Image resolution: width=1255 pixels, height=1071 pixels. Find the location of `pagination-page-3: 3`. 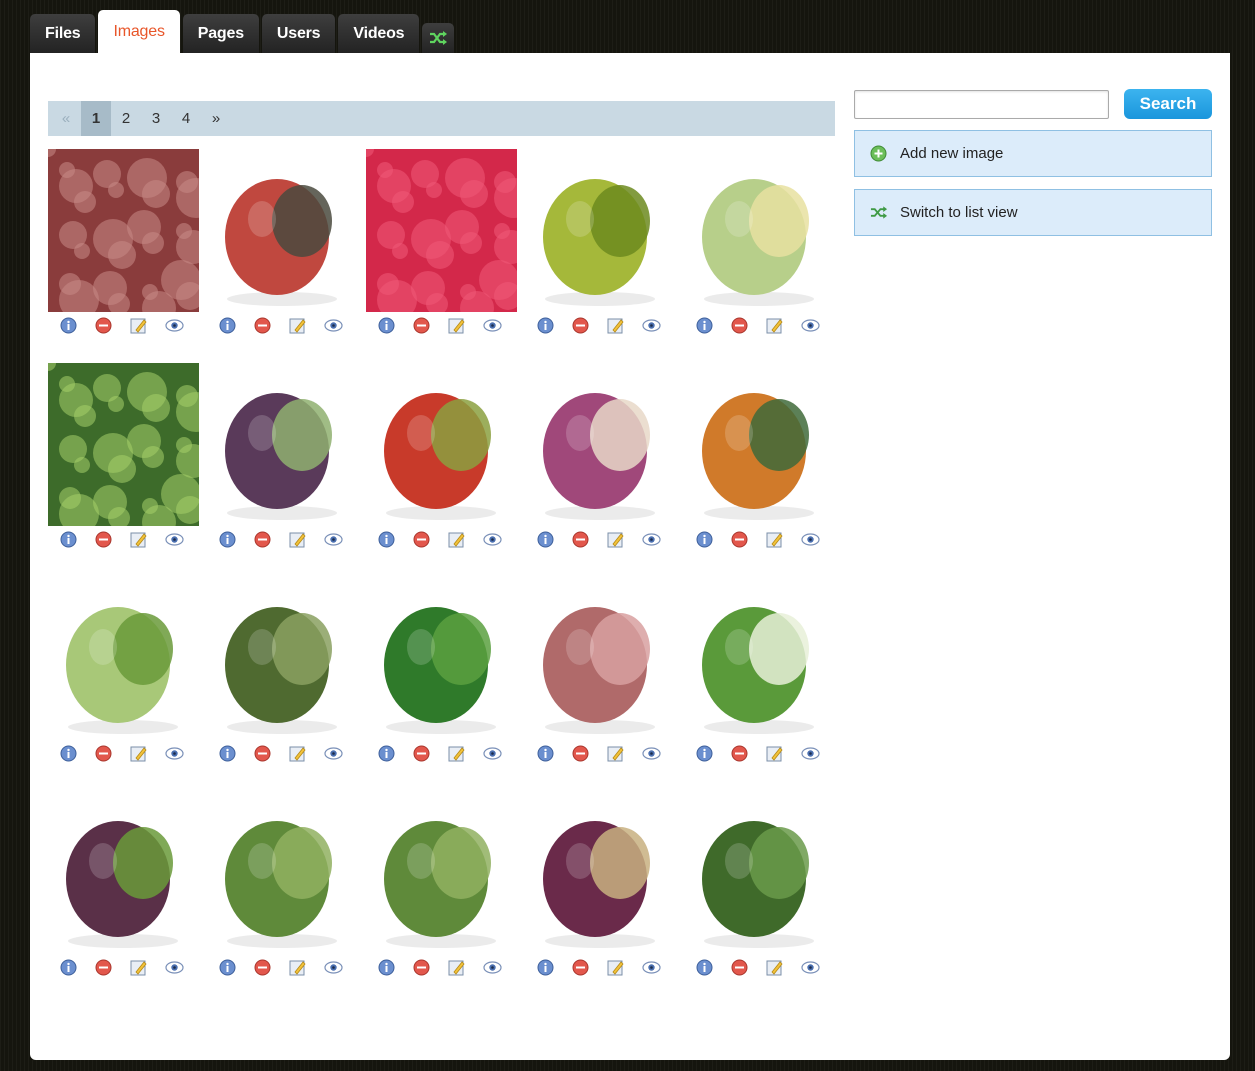

pagination-page-3: 3 is located at coordinates (156, 118).